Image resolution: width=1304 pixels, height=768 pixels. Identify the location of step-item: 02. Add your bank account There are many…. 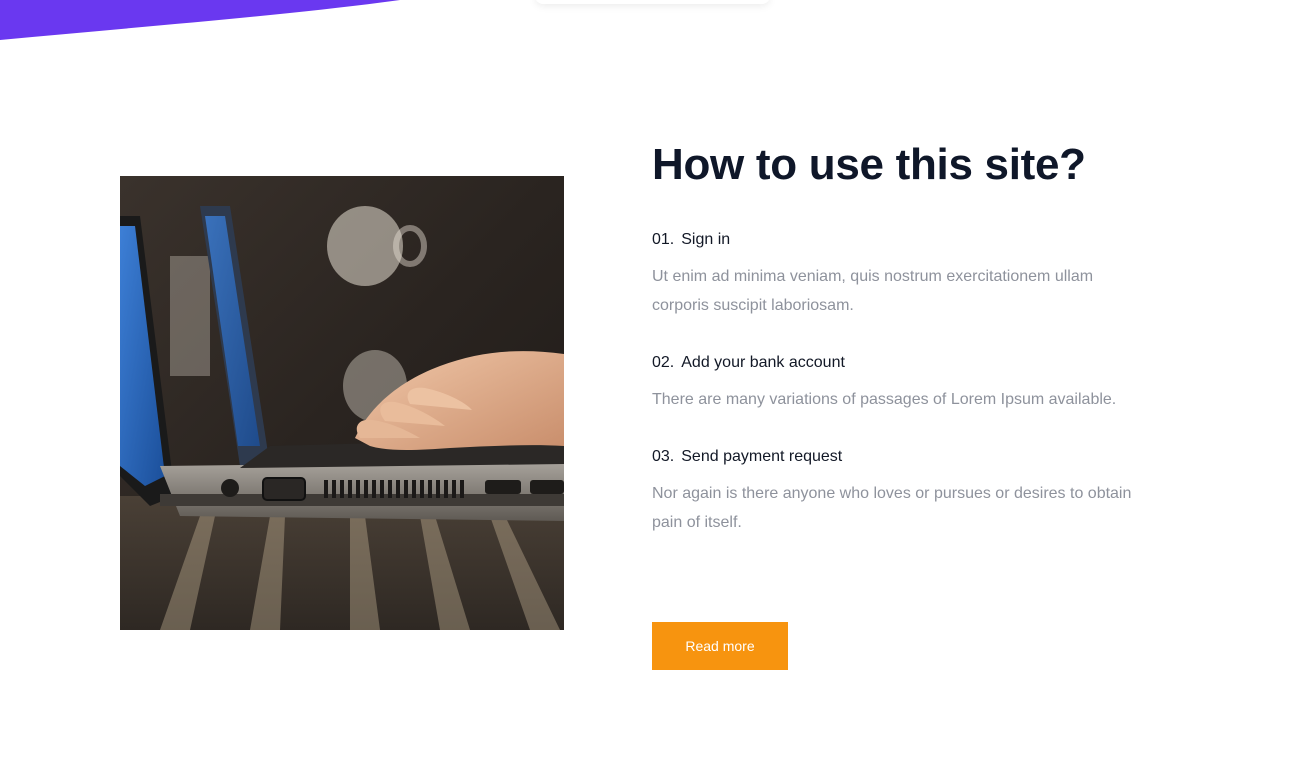
(912, 383).